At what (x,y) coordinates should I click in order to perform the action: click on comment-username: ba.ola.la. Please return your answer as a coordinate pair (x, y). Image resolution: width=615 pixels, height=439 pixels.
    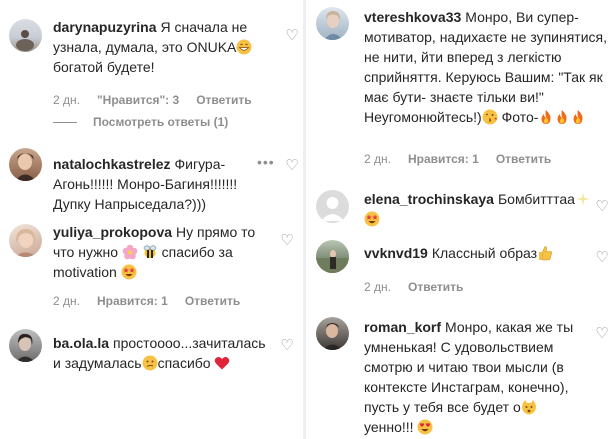
    Looking at the image, I should click on (81, 343).